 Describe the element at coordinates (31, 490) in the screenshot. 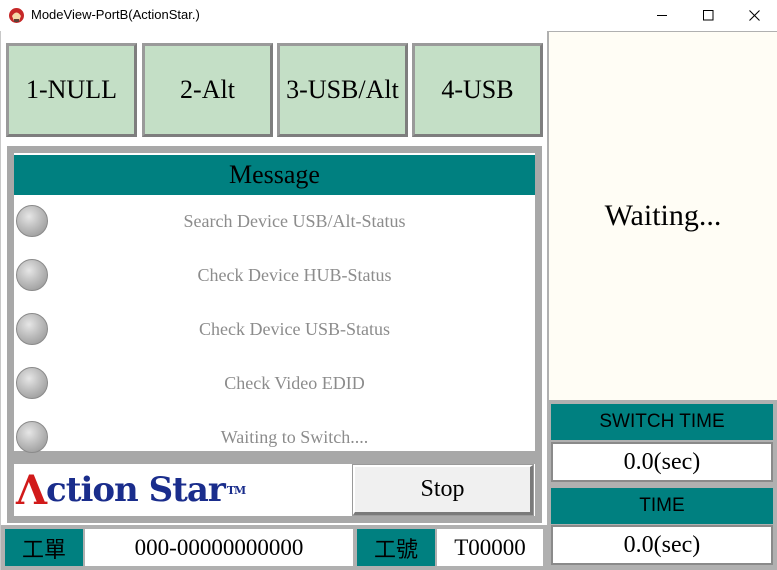

I see `logo-mark-icon: Λ` at that location.